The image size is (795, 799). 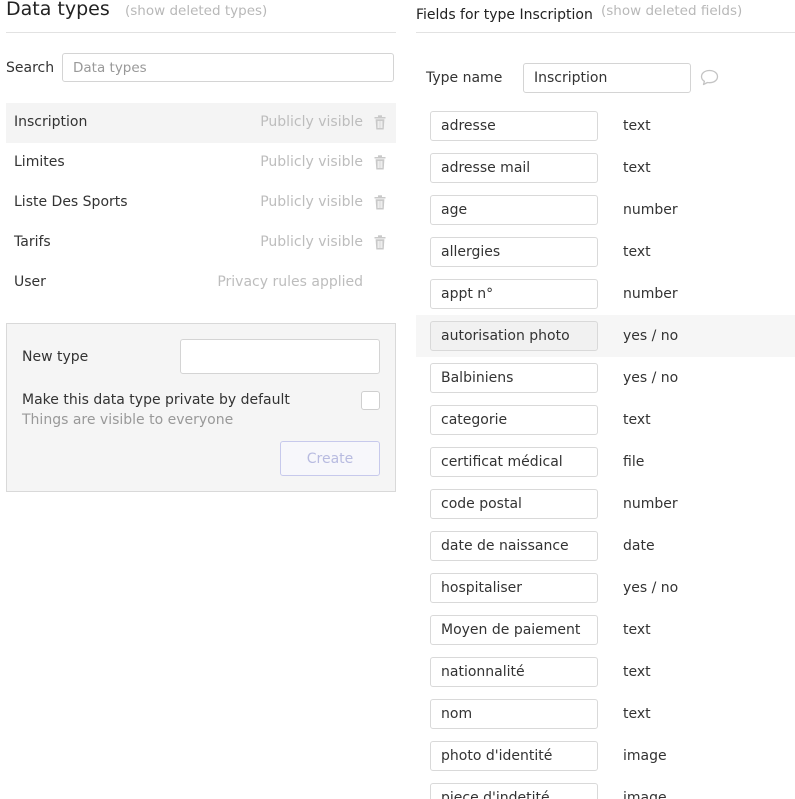 I want to click on field-row: code postal number, so click(x=605, y=504).